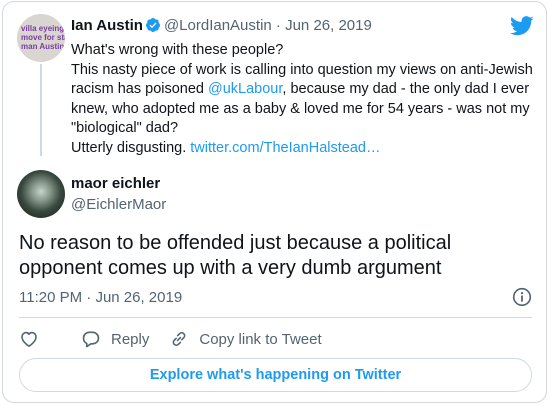 This screenshot has width=550, height=406. What do you see at coordinates (522, 26) in the screenshot?
I see `twitter-bird-icon` at bounding box center [522, 26].